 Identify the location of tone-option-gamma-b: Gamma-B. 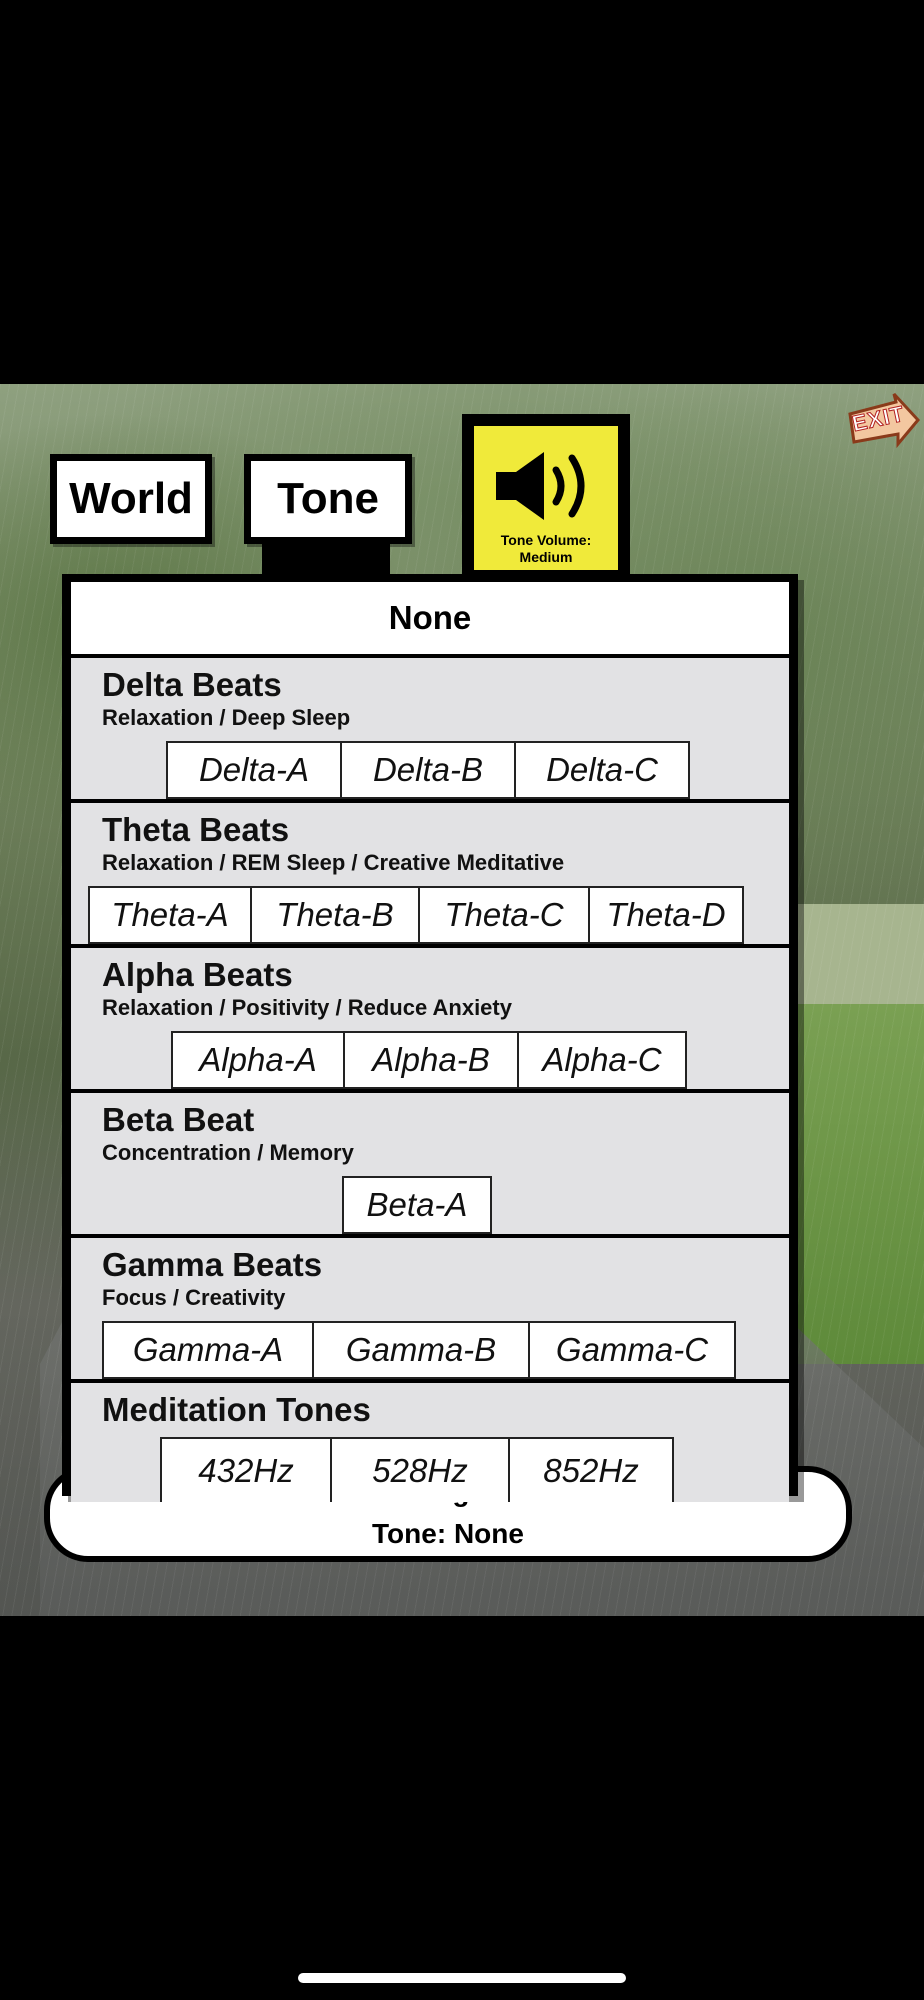
(421, 1350).